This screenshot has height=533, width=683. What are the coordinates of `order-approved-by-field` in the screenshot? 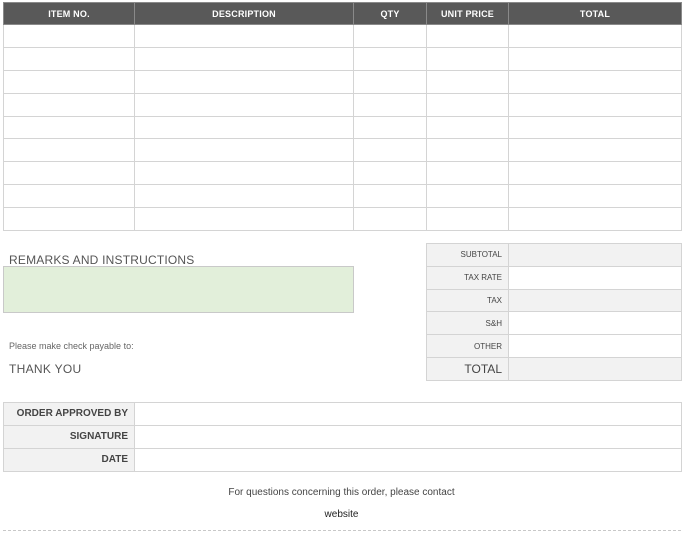 It's located at (408, 414).